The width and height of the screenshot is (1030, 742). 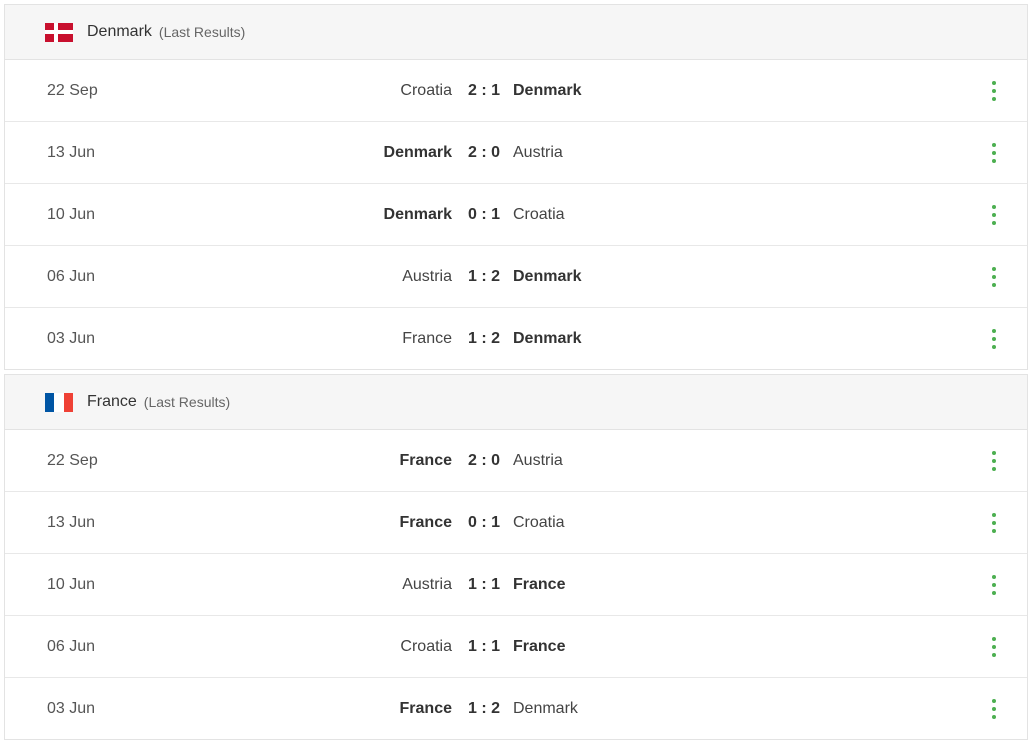 What do you see at coordinates (112, 401) in the screenshot?
I see `team-name: France` at bounding box center [112, 401].